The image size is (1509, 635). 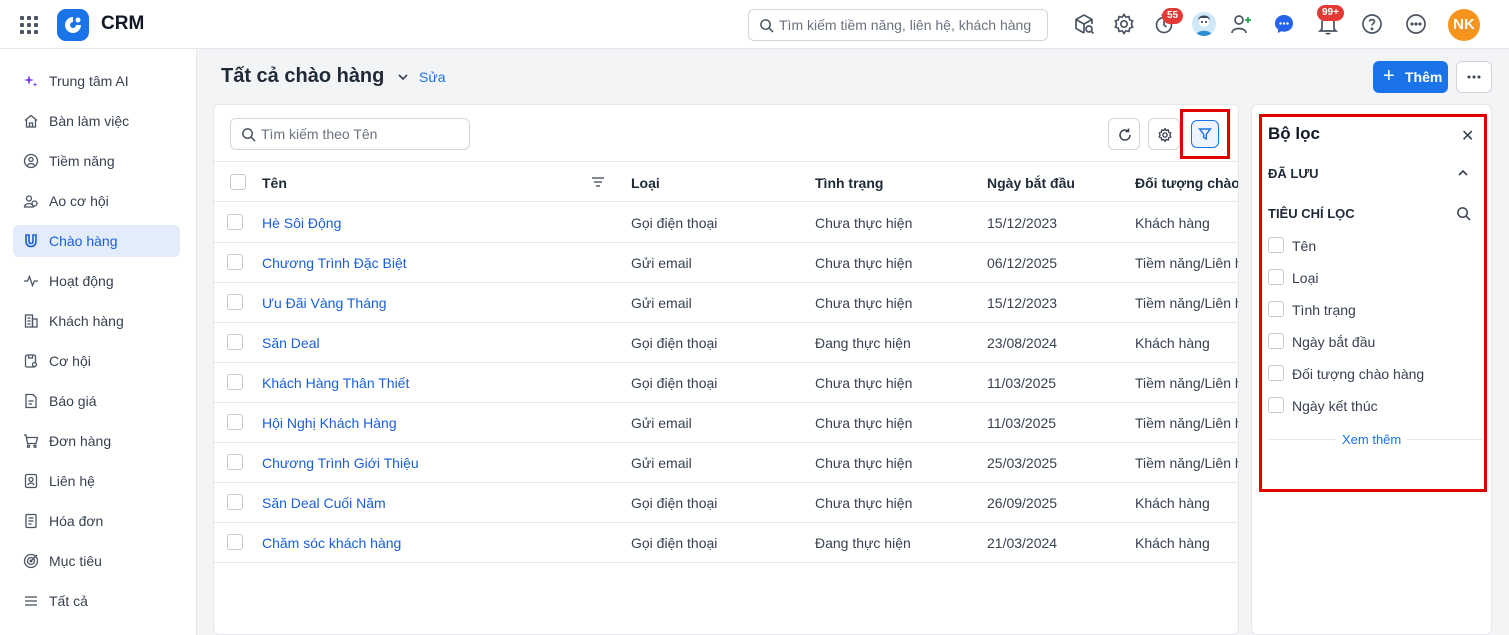 I want to click on saved-filters-header: ĐÃ LƯU, so click(x=1293, y=173).